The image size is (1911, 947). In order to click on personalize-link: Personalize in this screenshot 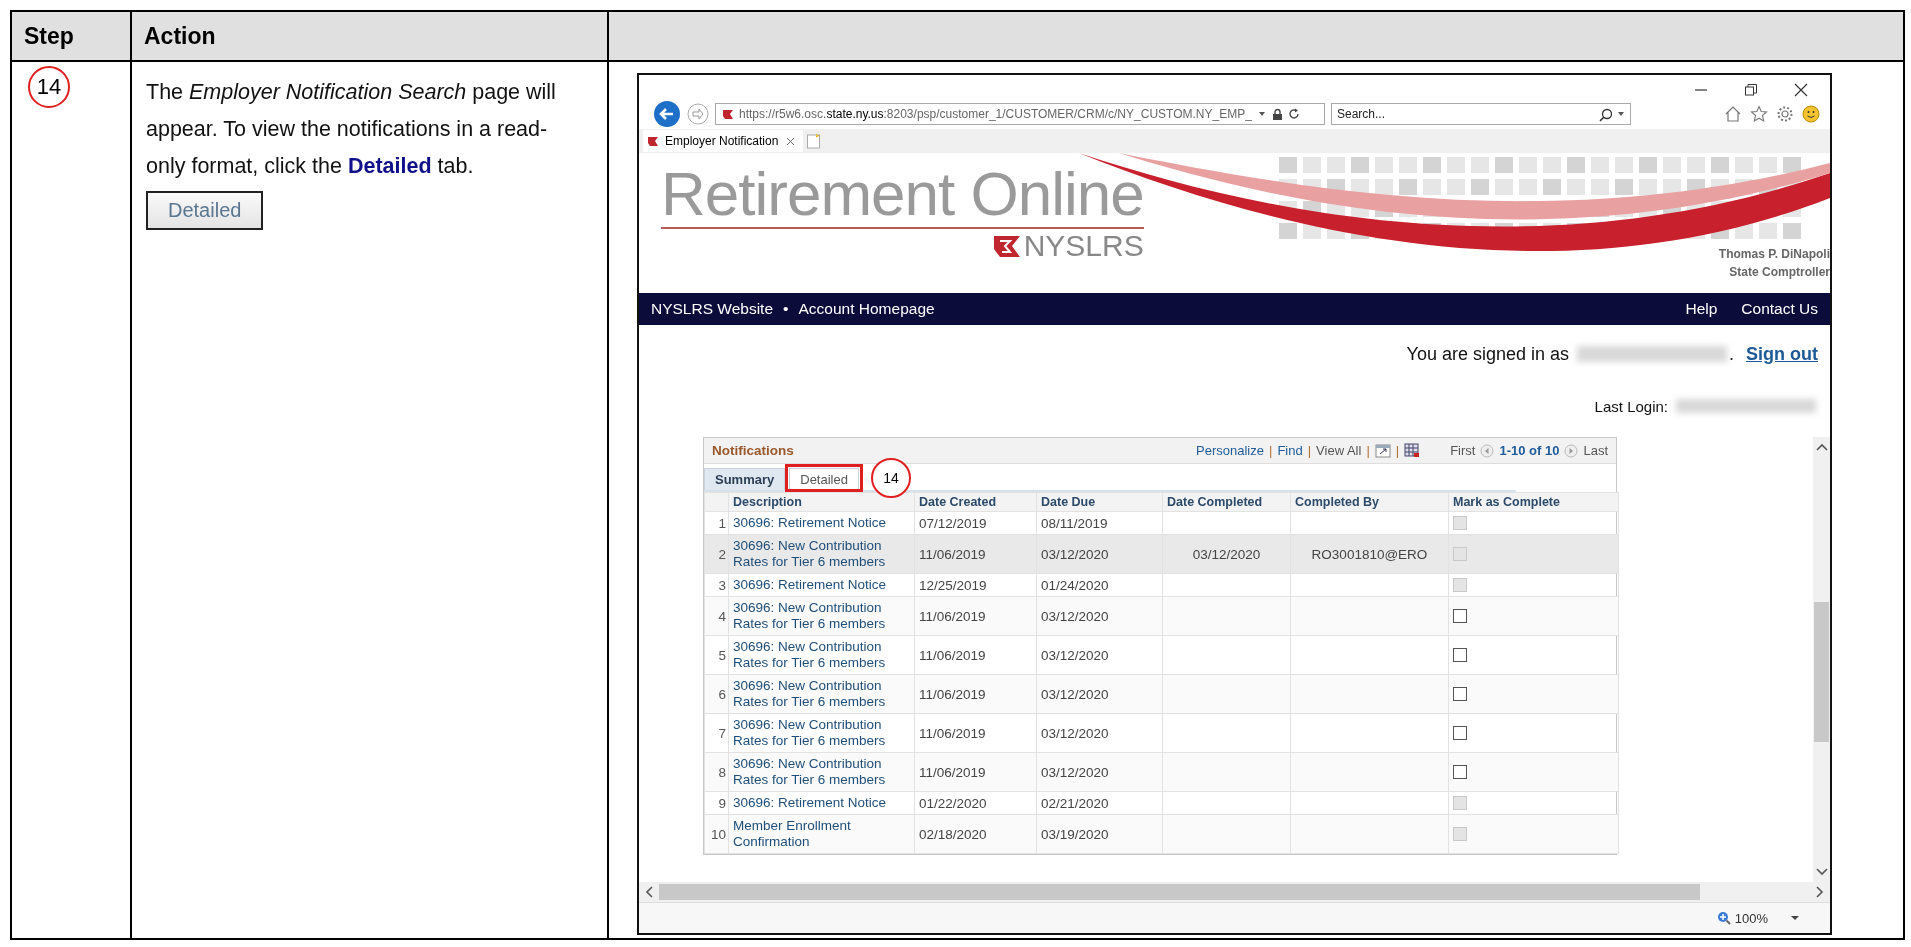, I will do `click(1230, 450)`.